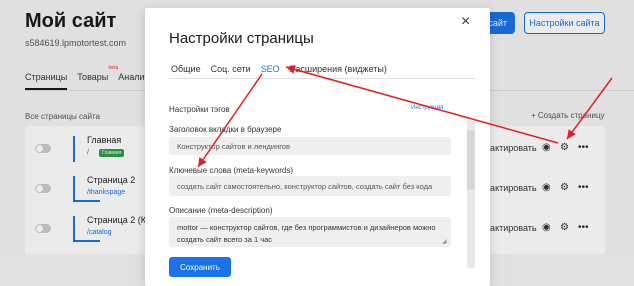 This screenshot has width=634, height=286. Describe the element at coordinates (200, 267) in the screenshot. I see `save-button: Сохранить` at that location.